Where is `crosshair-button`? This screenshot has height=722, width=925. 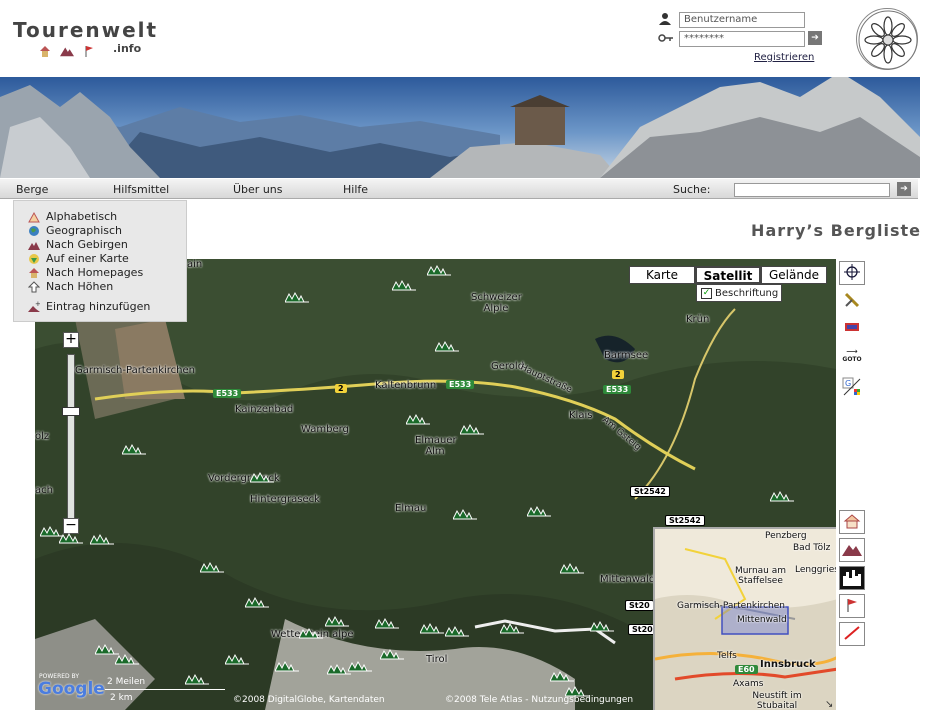
crosshair-button is located at coordinates (852, 273).